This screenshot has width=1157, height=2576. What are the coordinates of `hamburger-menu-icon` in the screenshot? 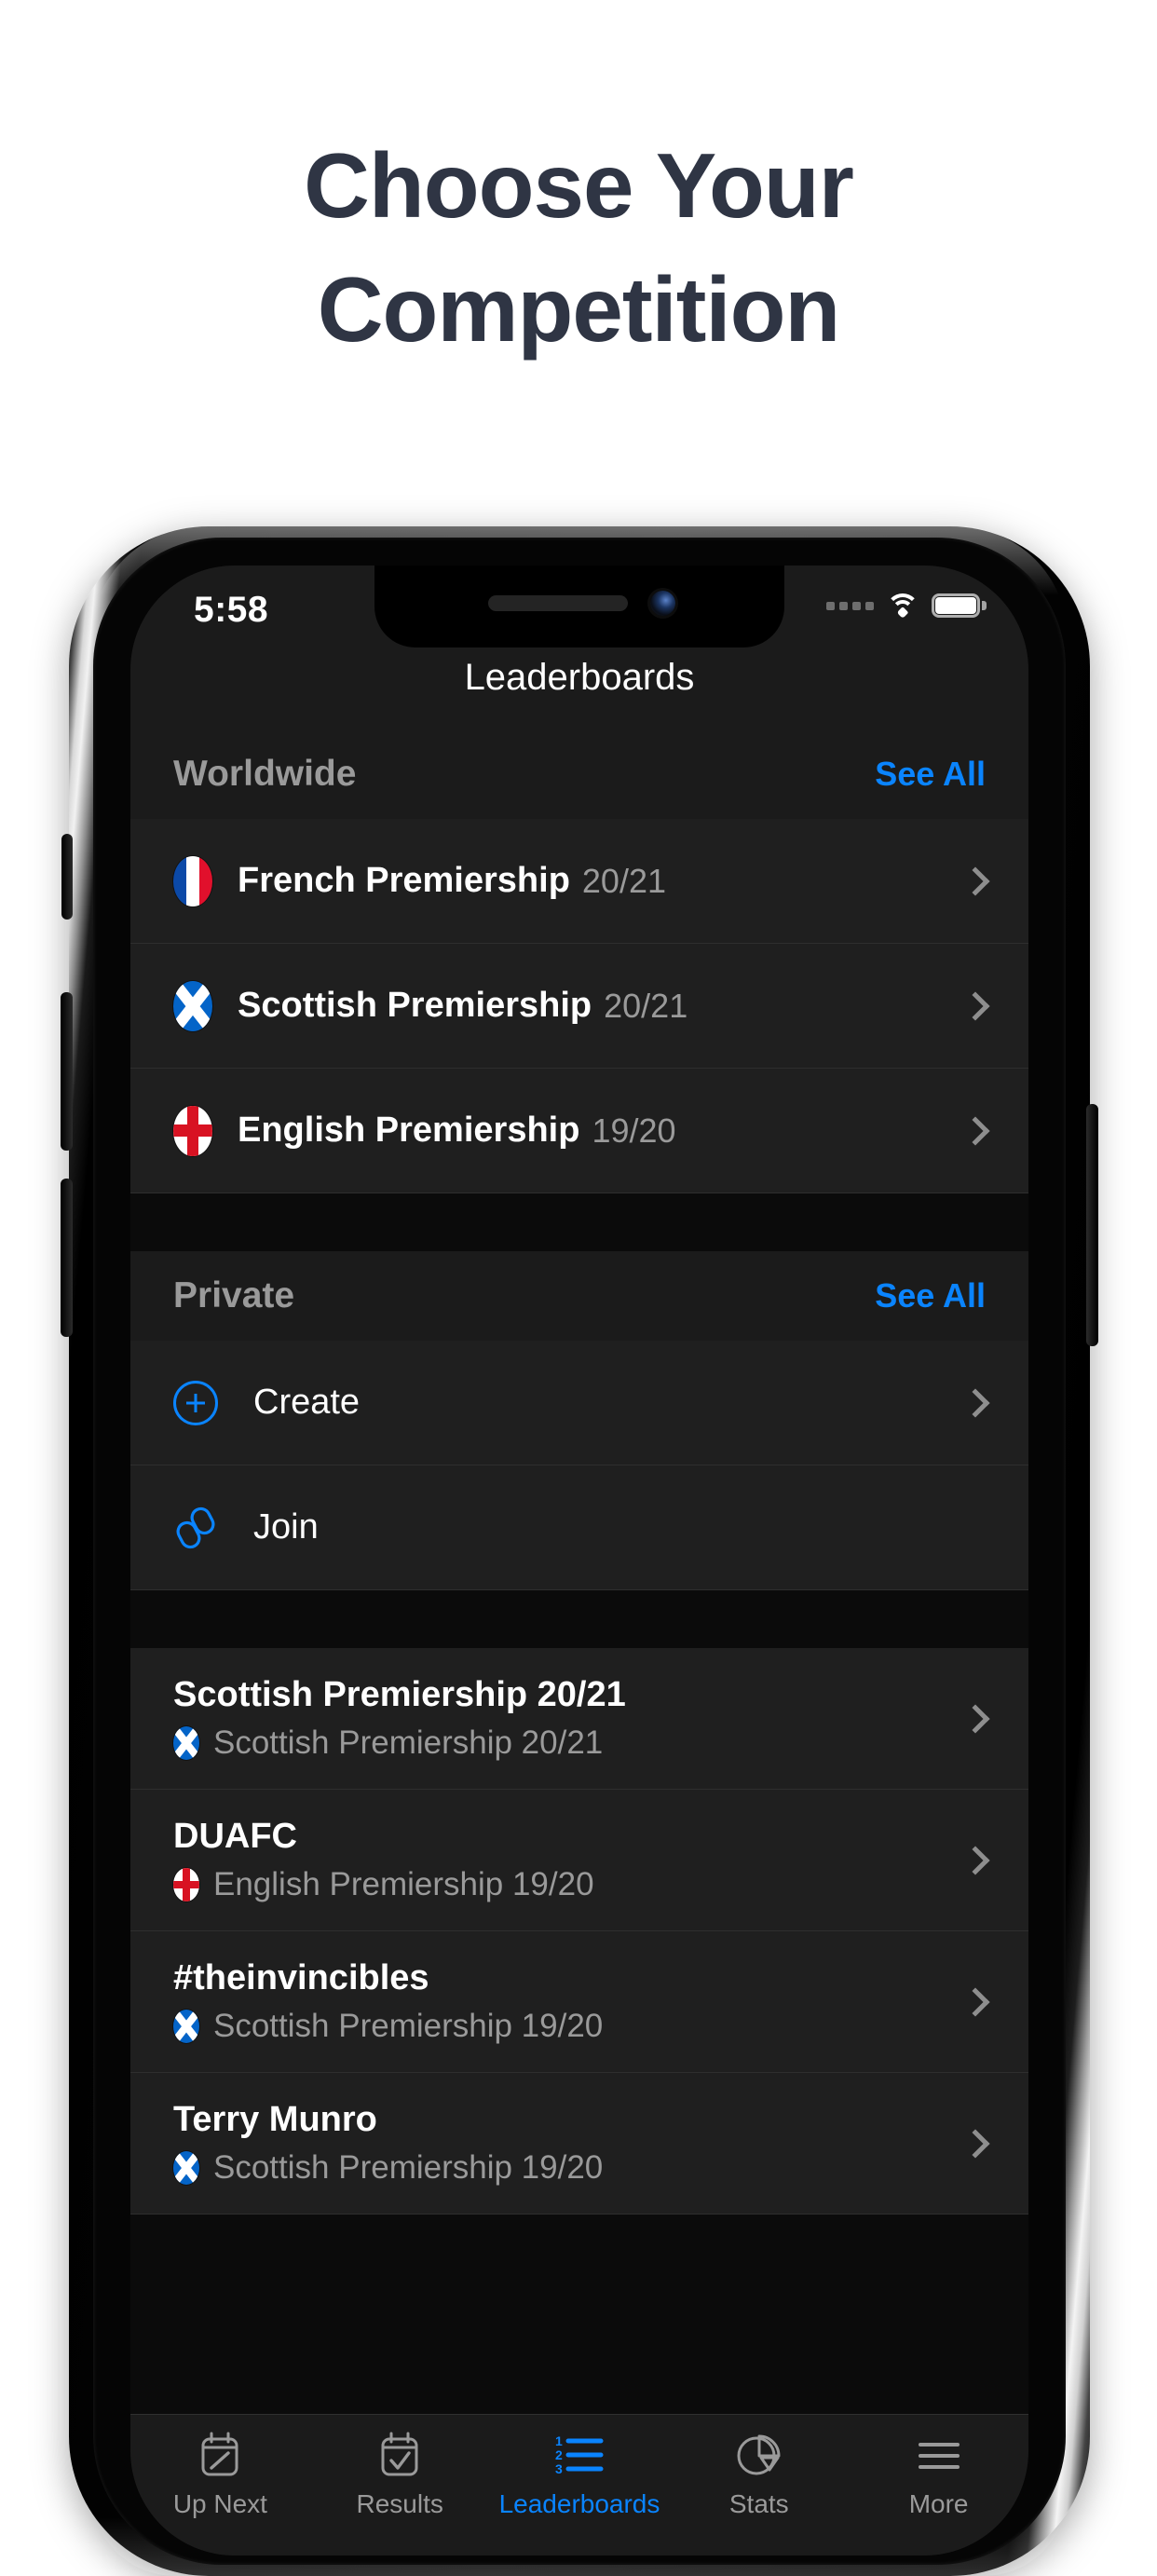 It's located at (939, 2455).